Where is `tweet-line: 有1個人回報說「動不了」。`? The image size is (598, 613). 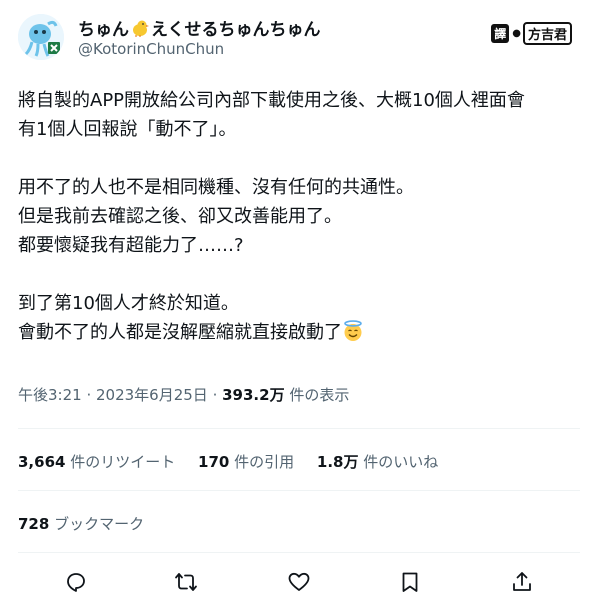
tweet-line: 有1個人回報說「動不了」。 is located at coordinates (127, 129).